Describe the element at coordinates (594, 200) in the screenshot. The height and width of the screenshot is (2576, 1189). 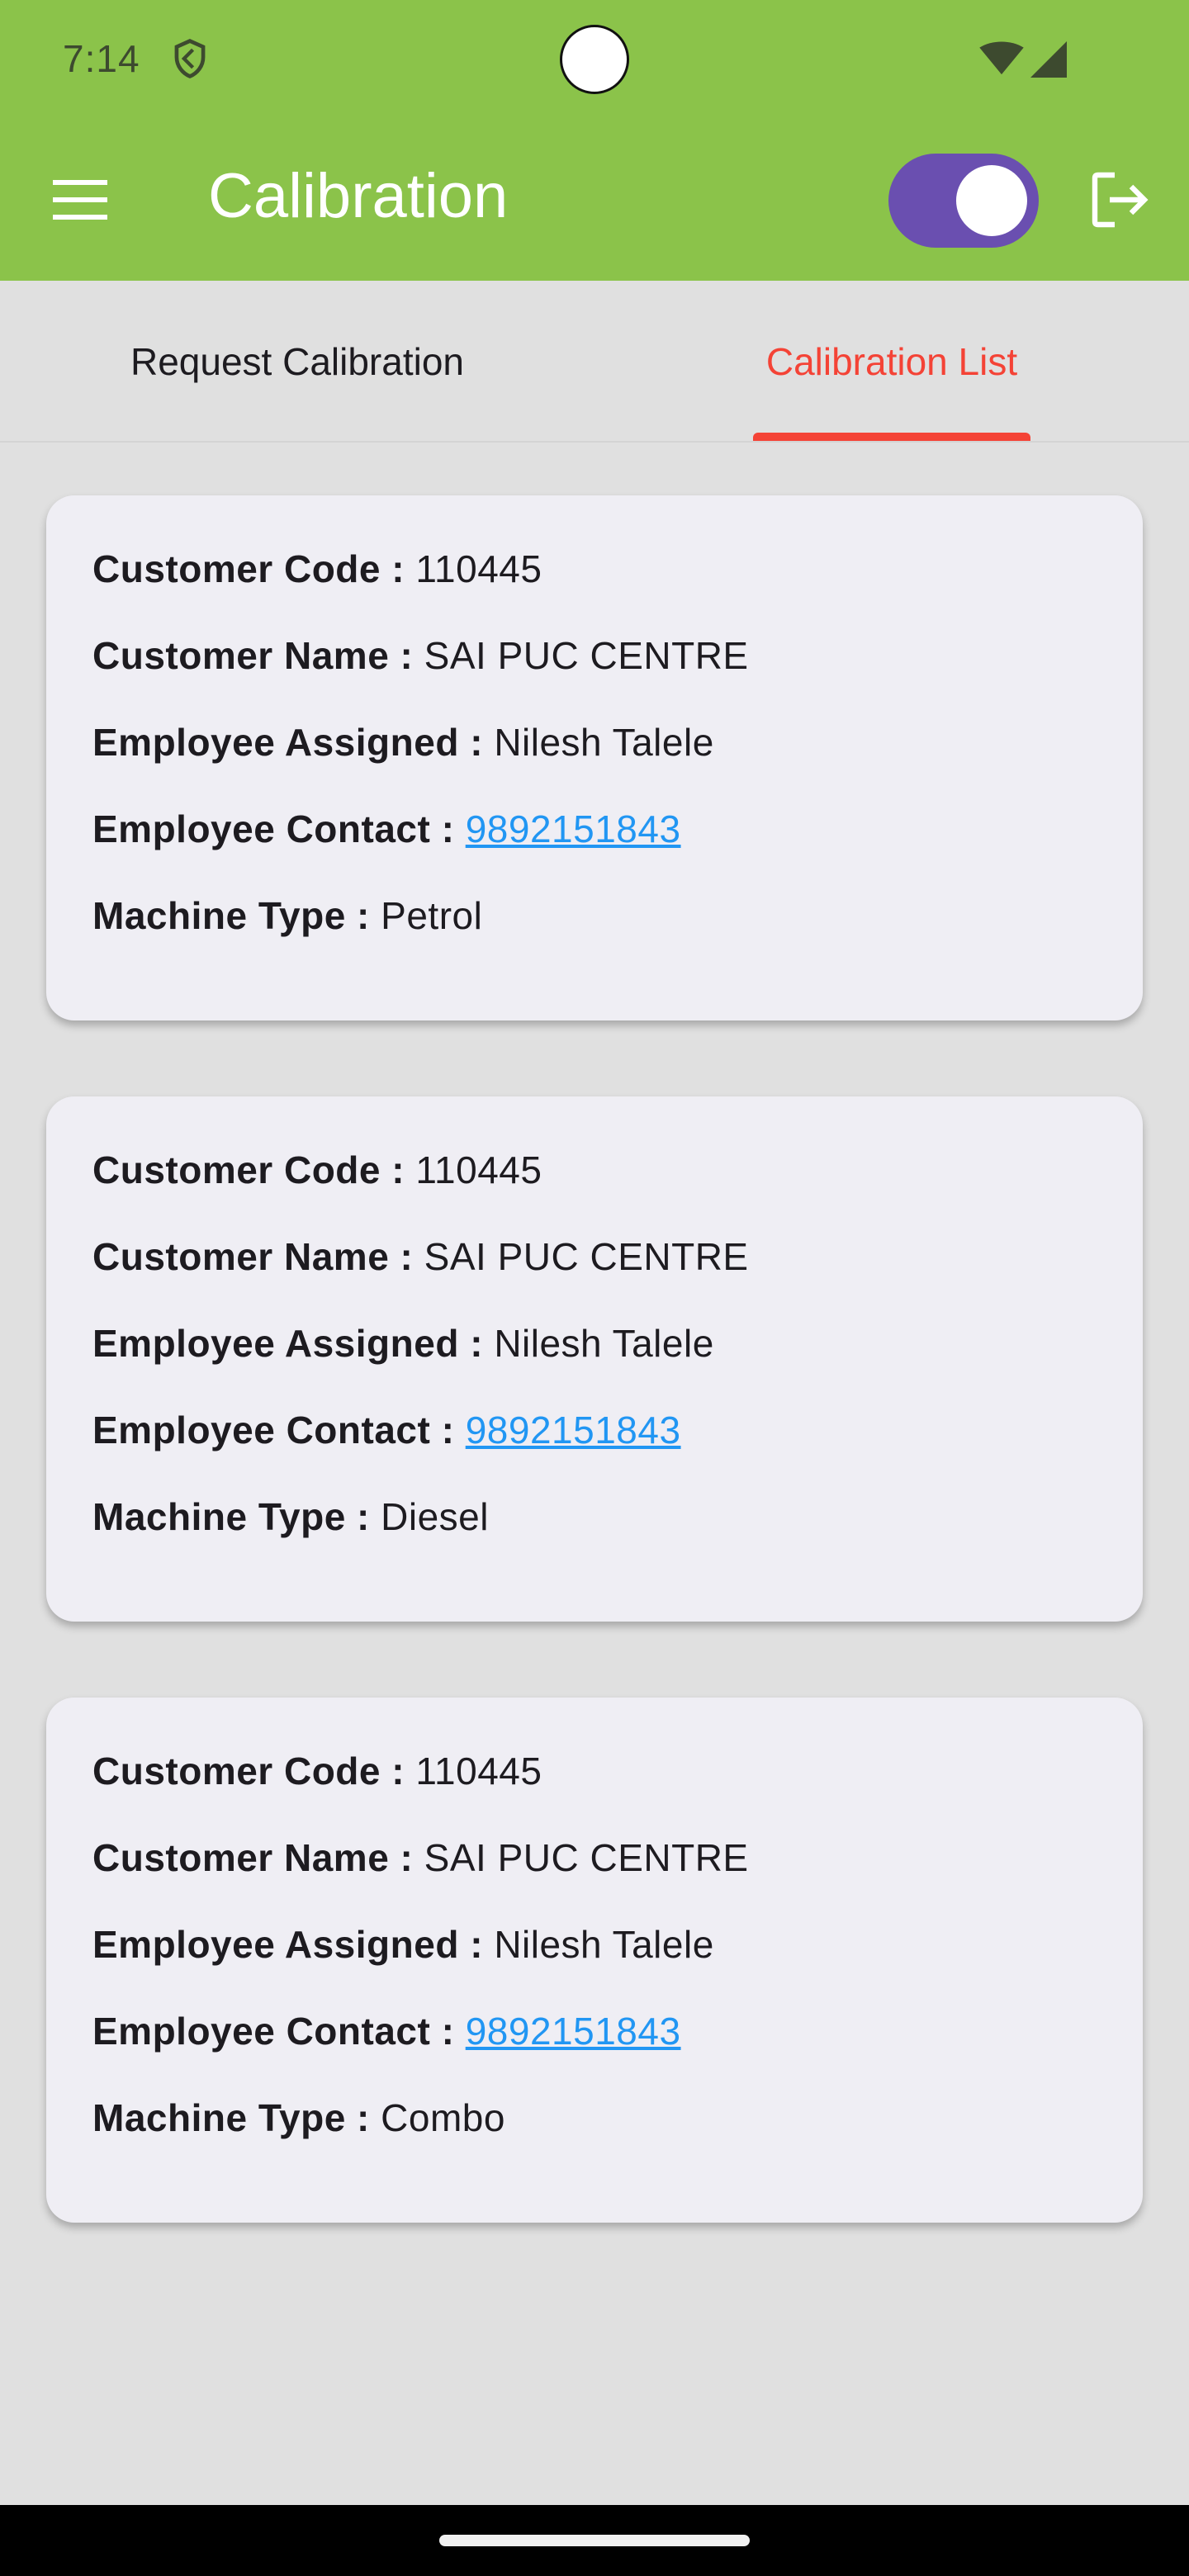
I see `app-bar: Calibration` at that location.